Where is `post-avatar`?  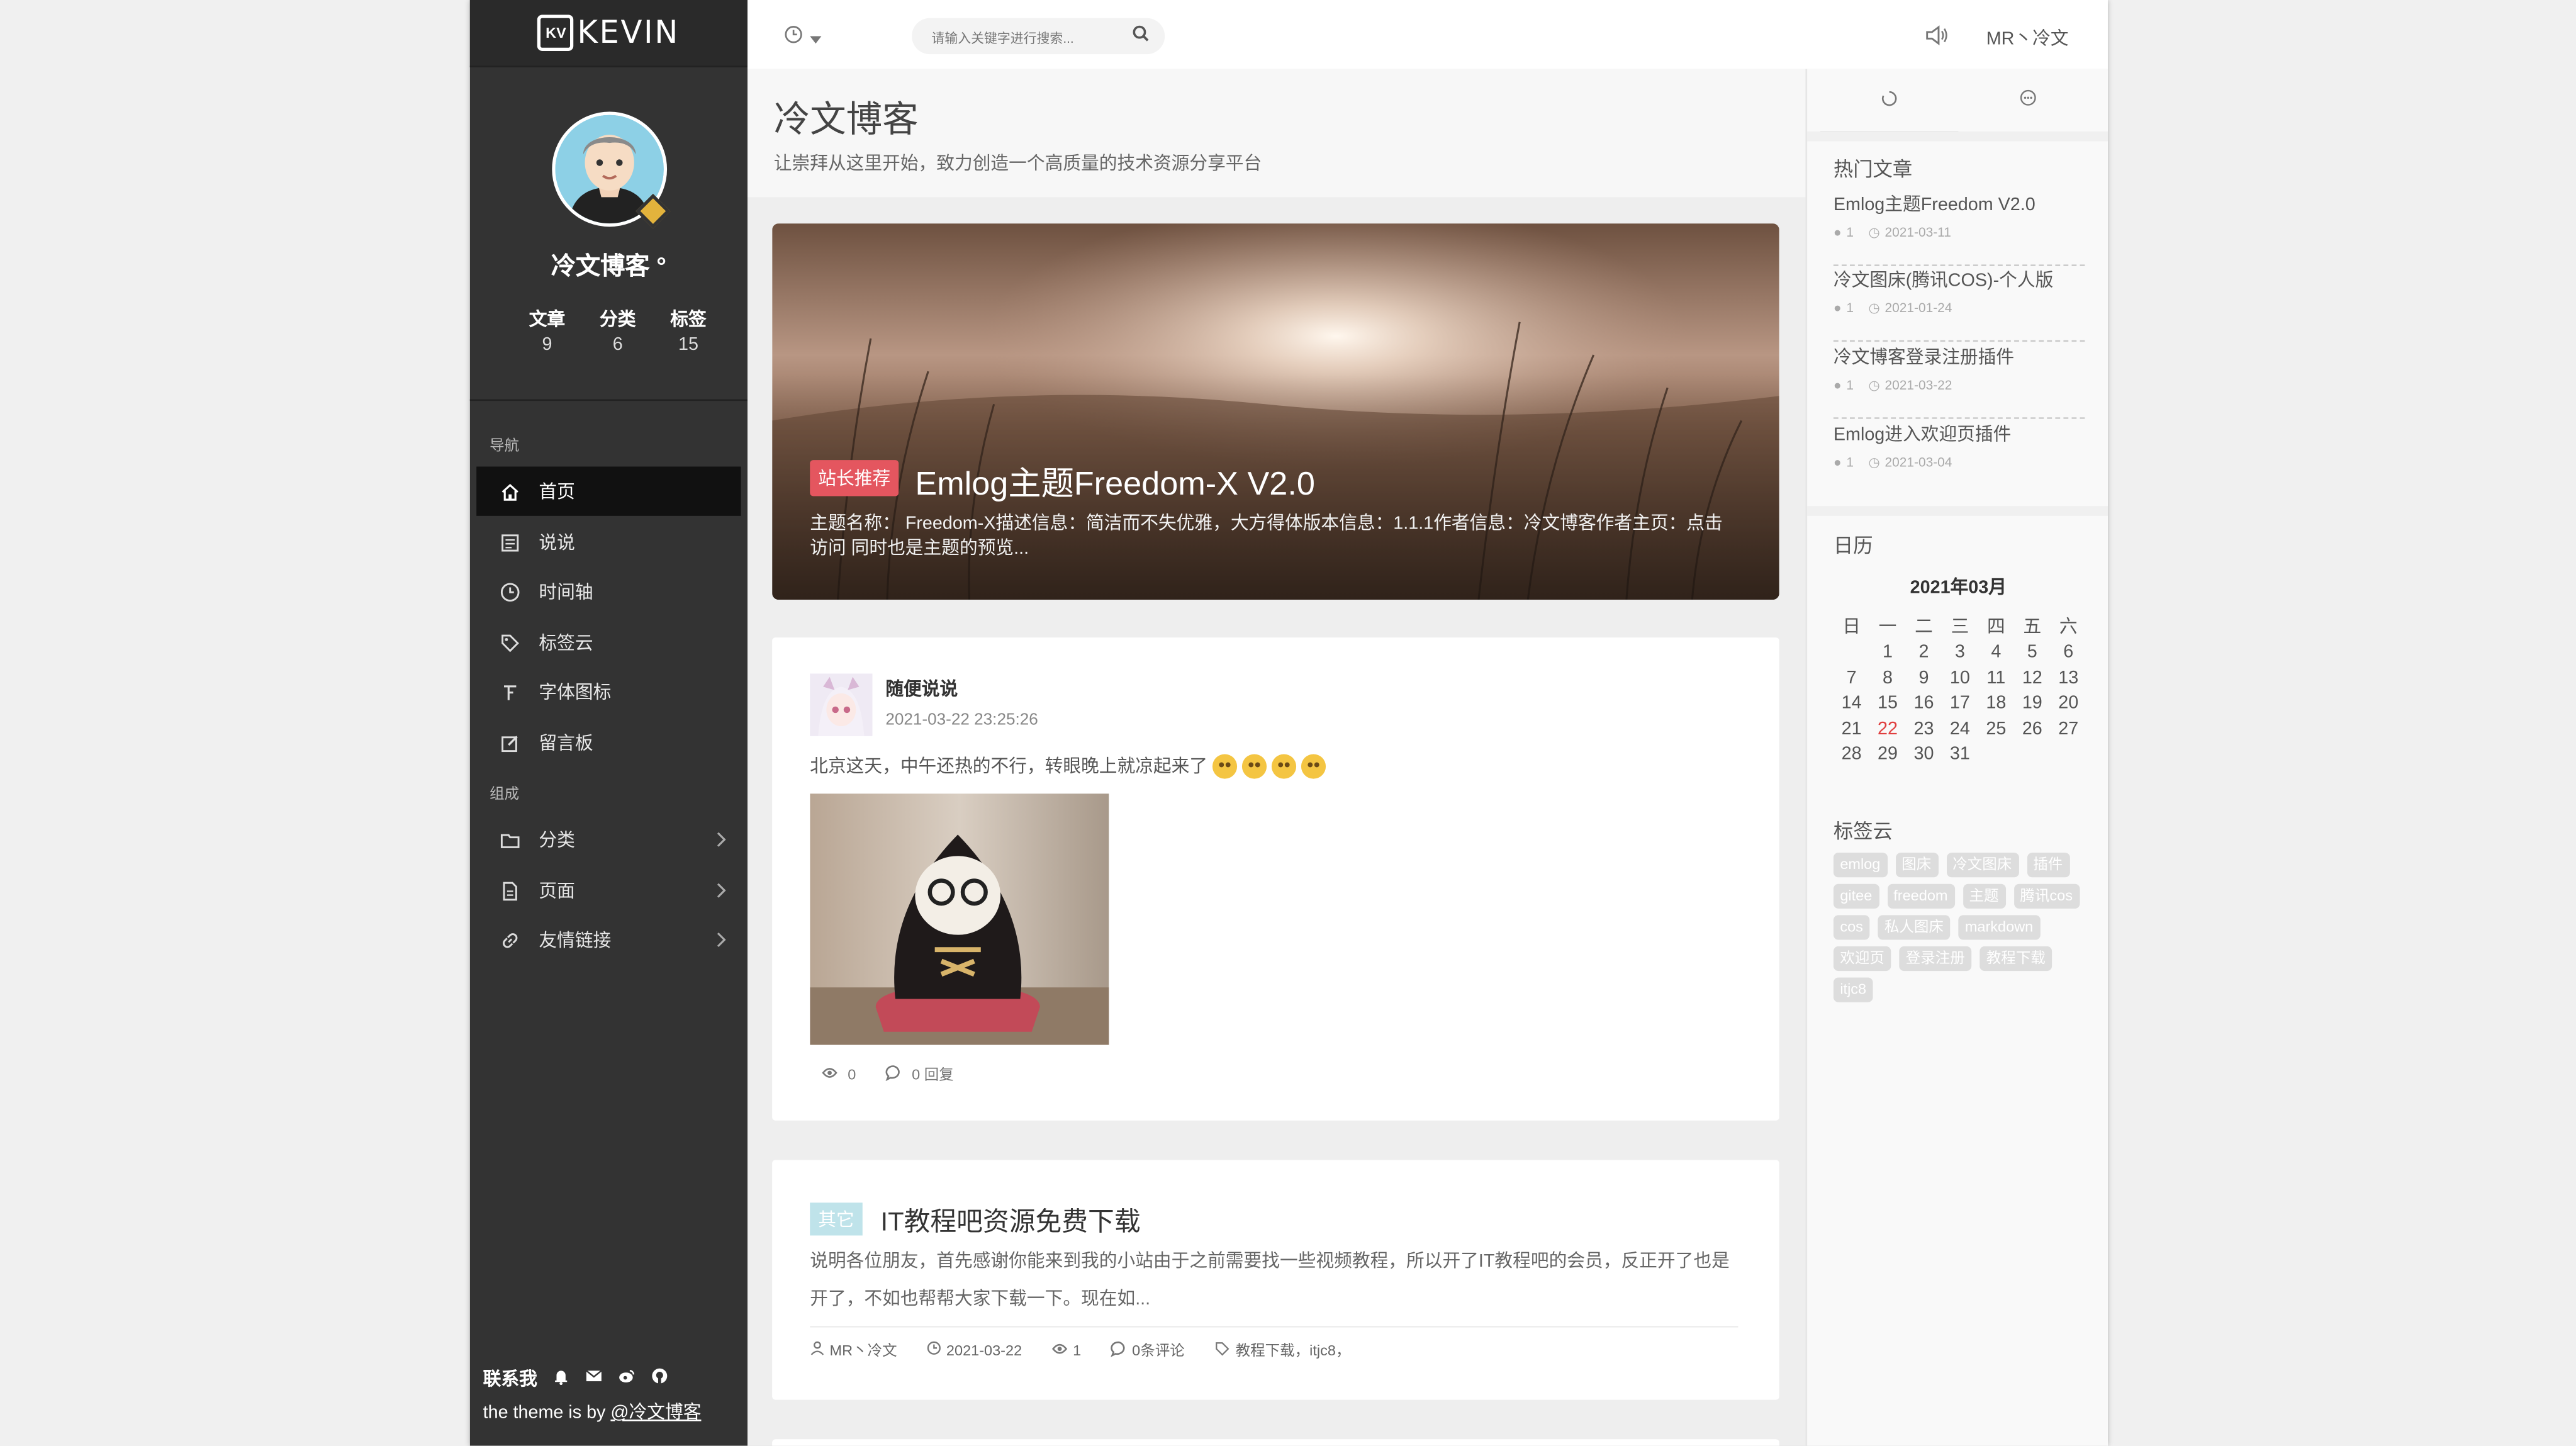 post-avatar is located at coordinates (841, 704).